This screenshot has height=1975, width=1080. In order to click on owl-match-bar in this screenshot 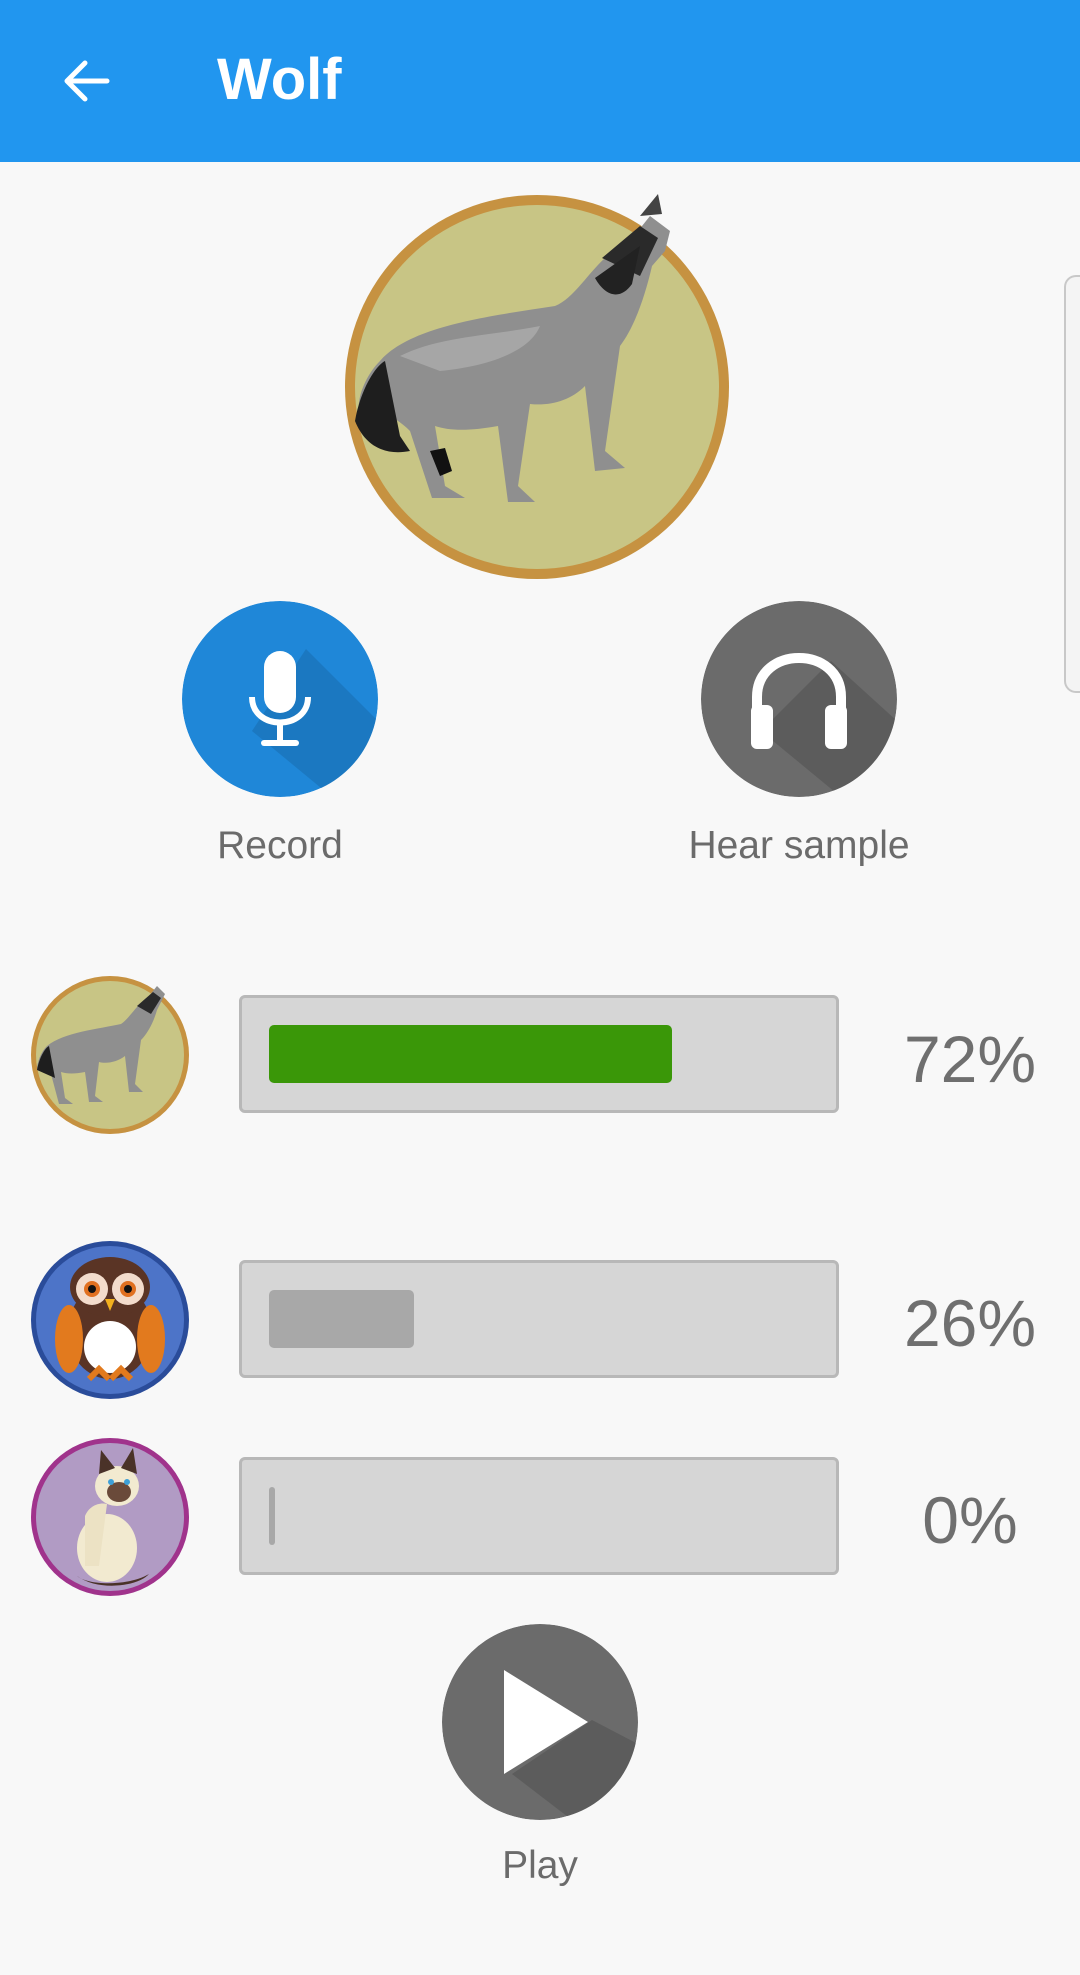, I will do `click(539, 1319)`.